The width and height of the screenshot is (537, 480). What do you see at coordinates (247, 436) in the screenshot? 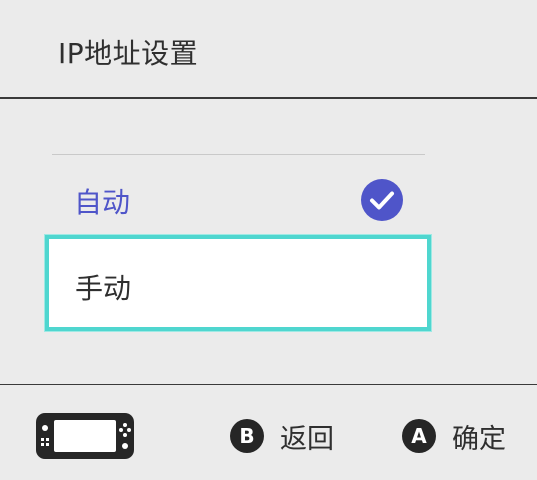
I see `b-button-icon: B` at bounding box center [247, 436].